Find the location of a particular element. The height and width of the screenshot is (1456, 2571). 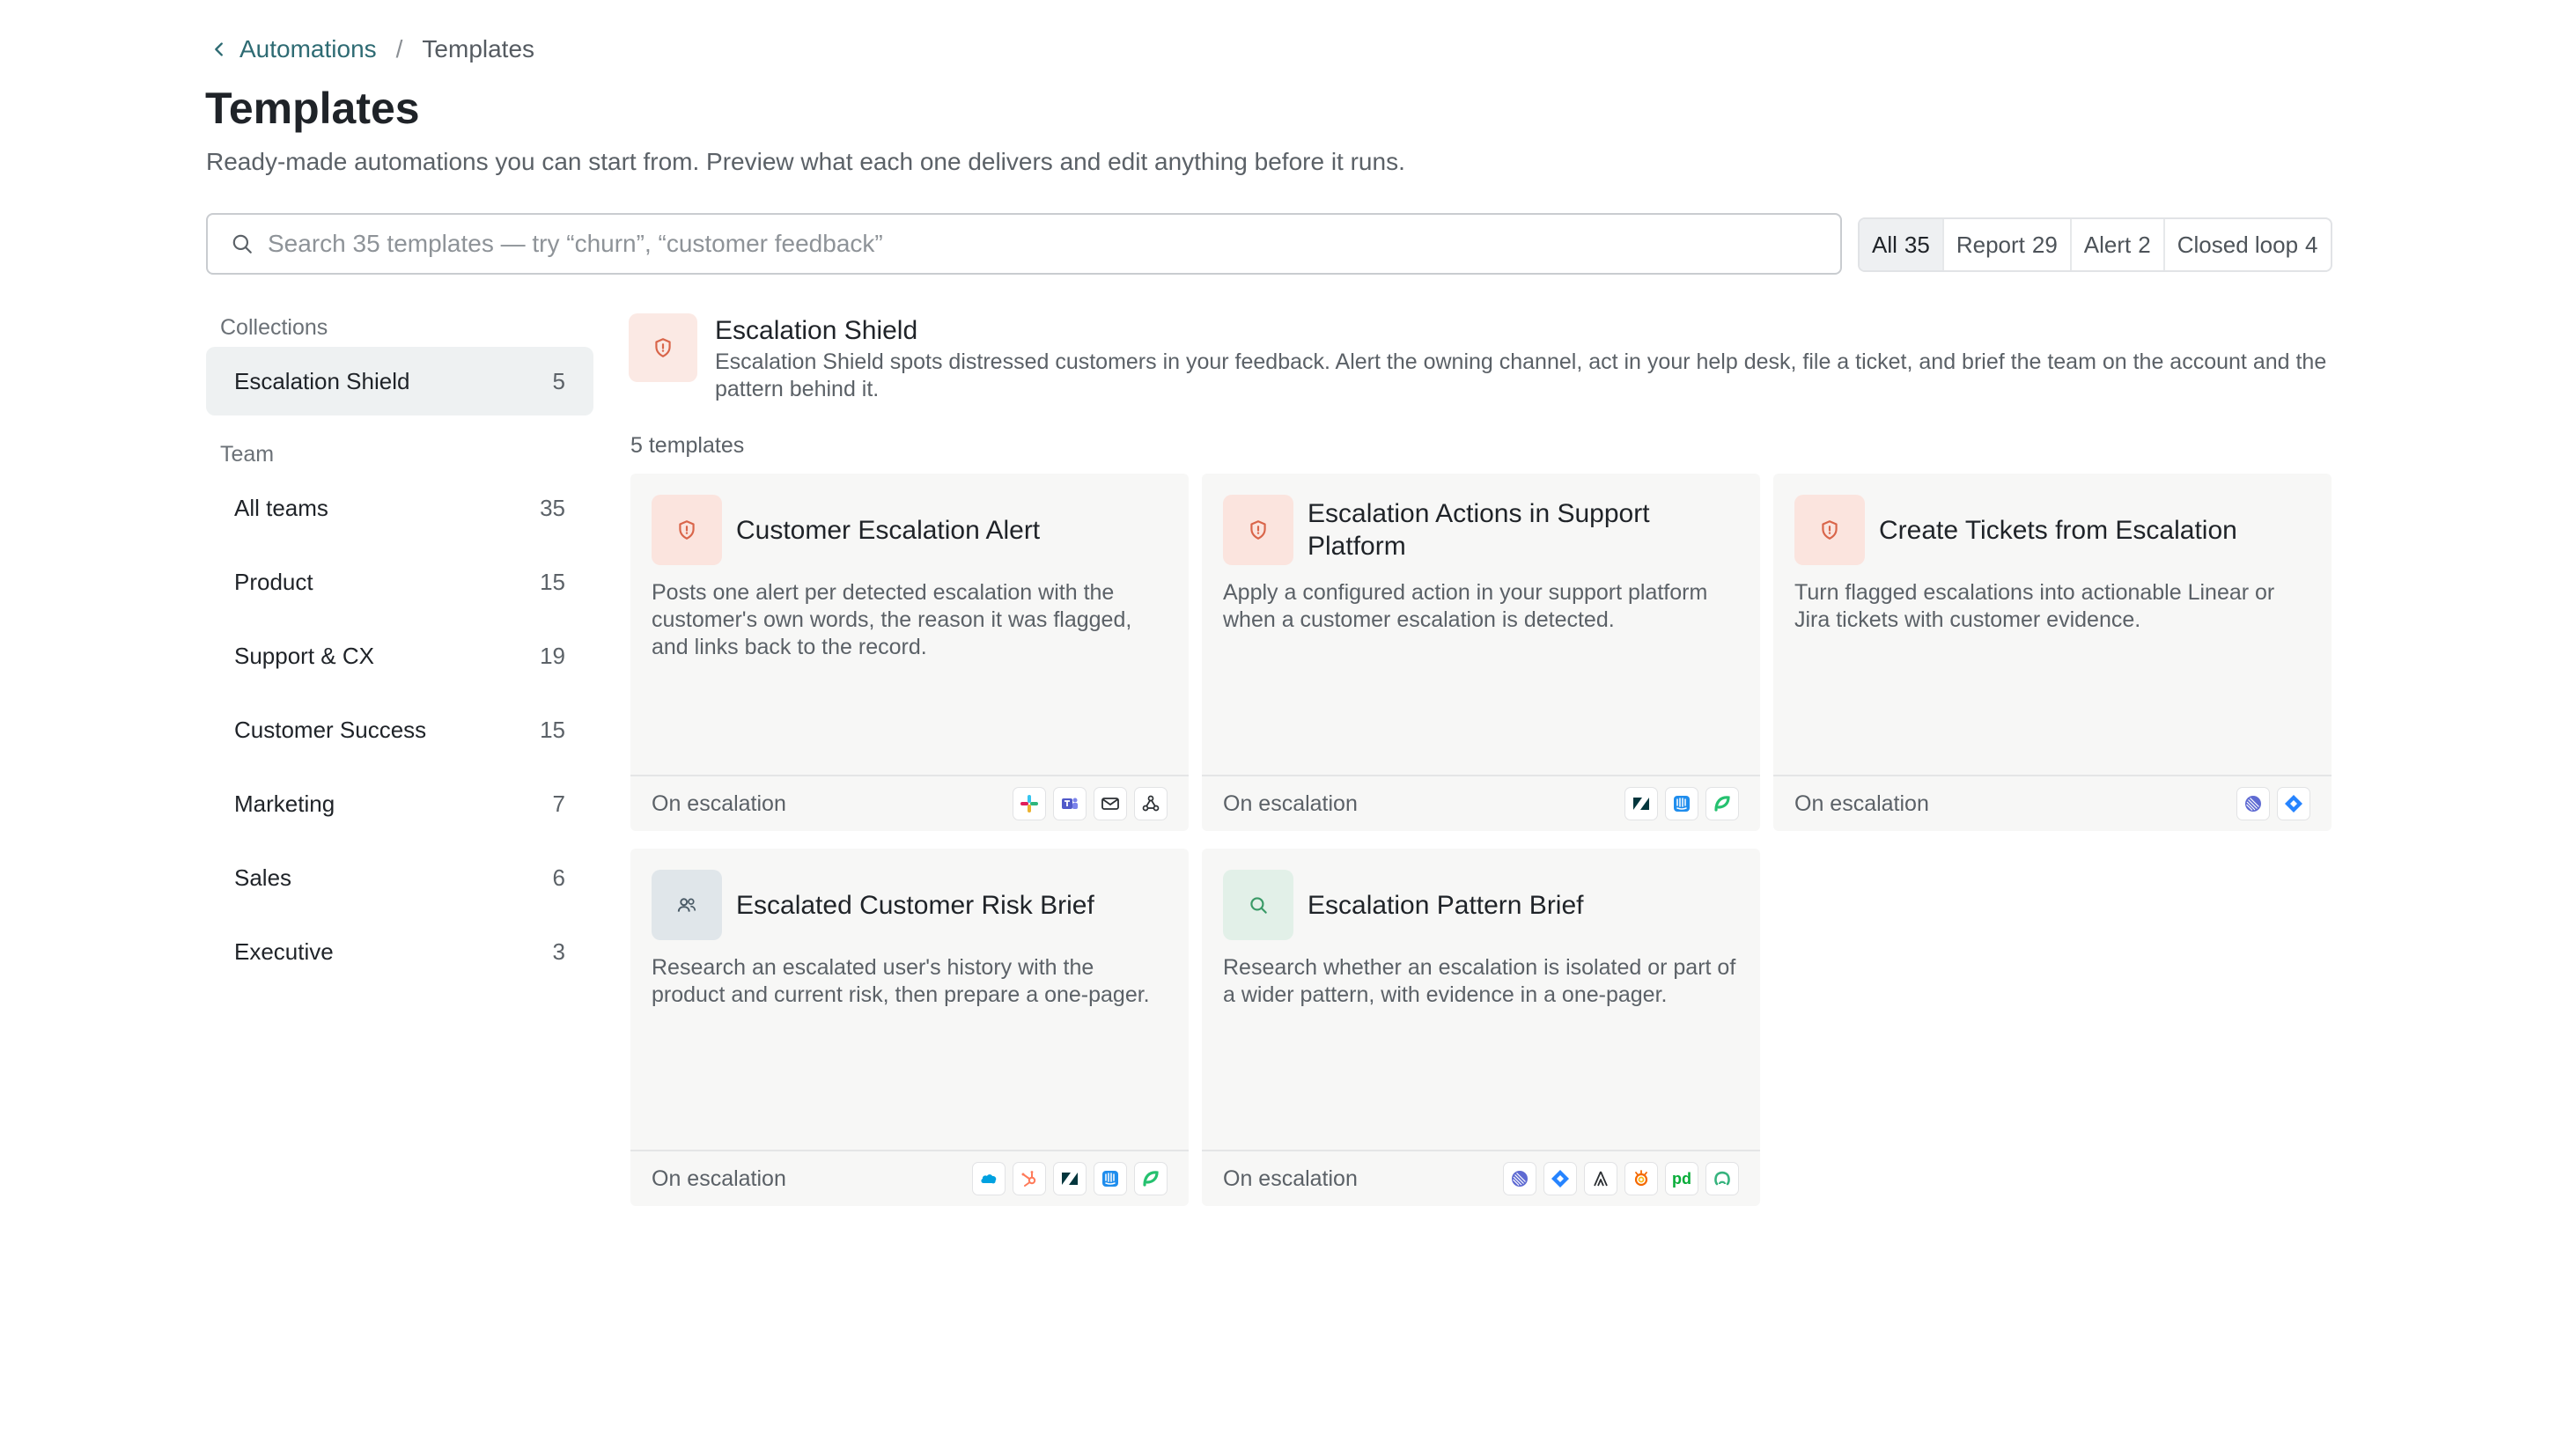

breadcrumb-current: Templates is located at coordinates (478, 49).